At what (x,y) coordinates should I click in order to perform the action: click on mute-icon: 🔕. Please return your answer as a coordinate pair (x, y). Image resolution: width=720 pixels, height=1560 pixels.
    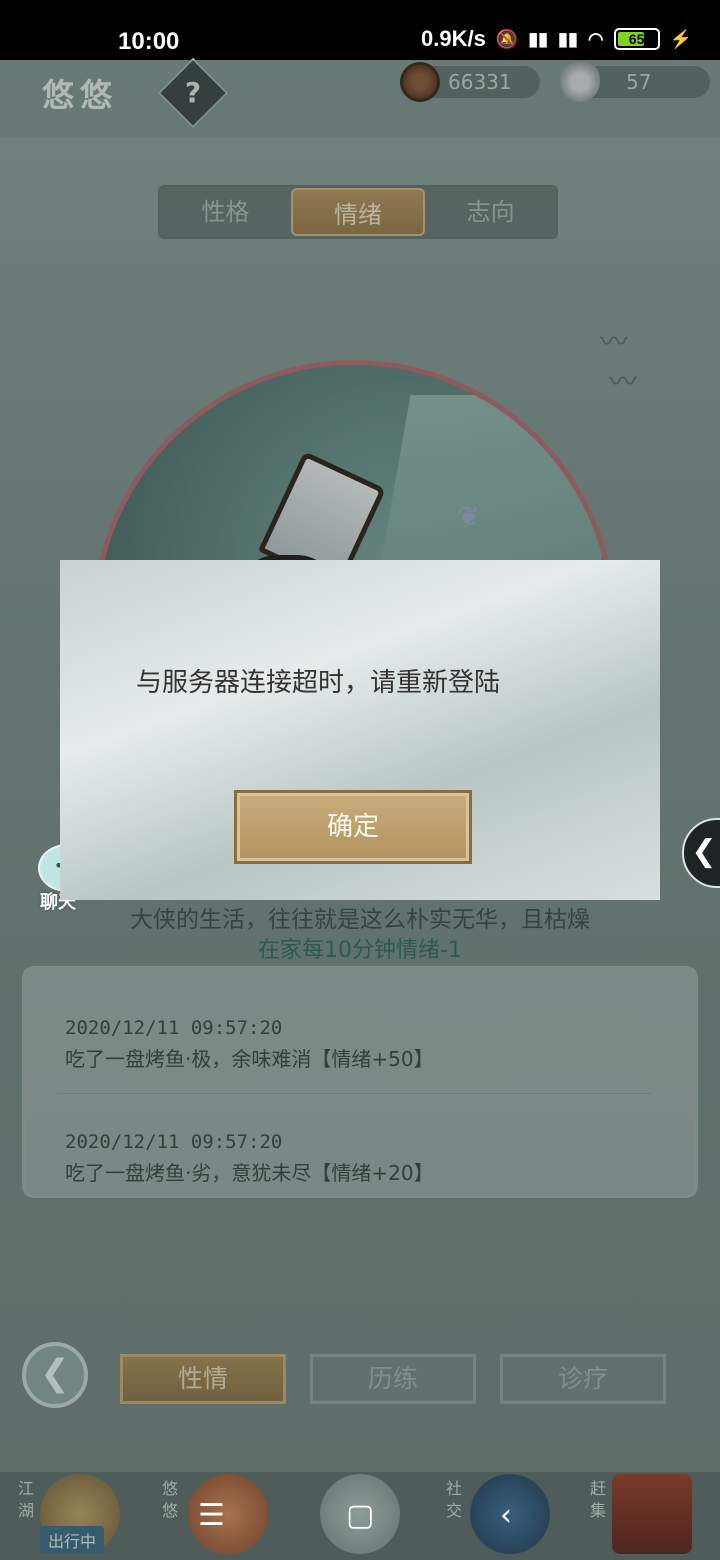
    Looking at the image, I should click on (507, 38).